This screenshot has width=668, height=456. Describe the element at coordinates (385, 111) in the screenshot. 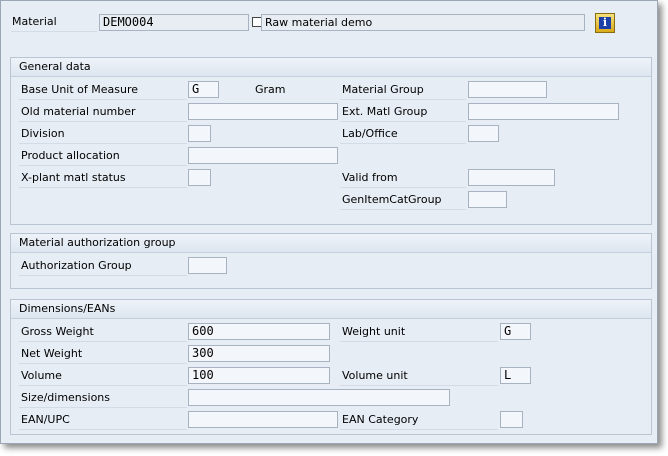

I see `ext-matl-group-label: Ext. Matl Group` at that location.